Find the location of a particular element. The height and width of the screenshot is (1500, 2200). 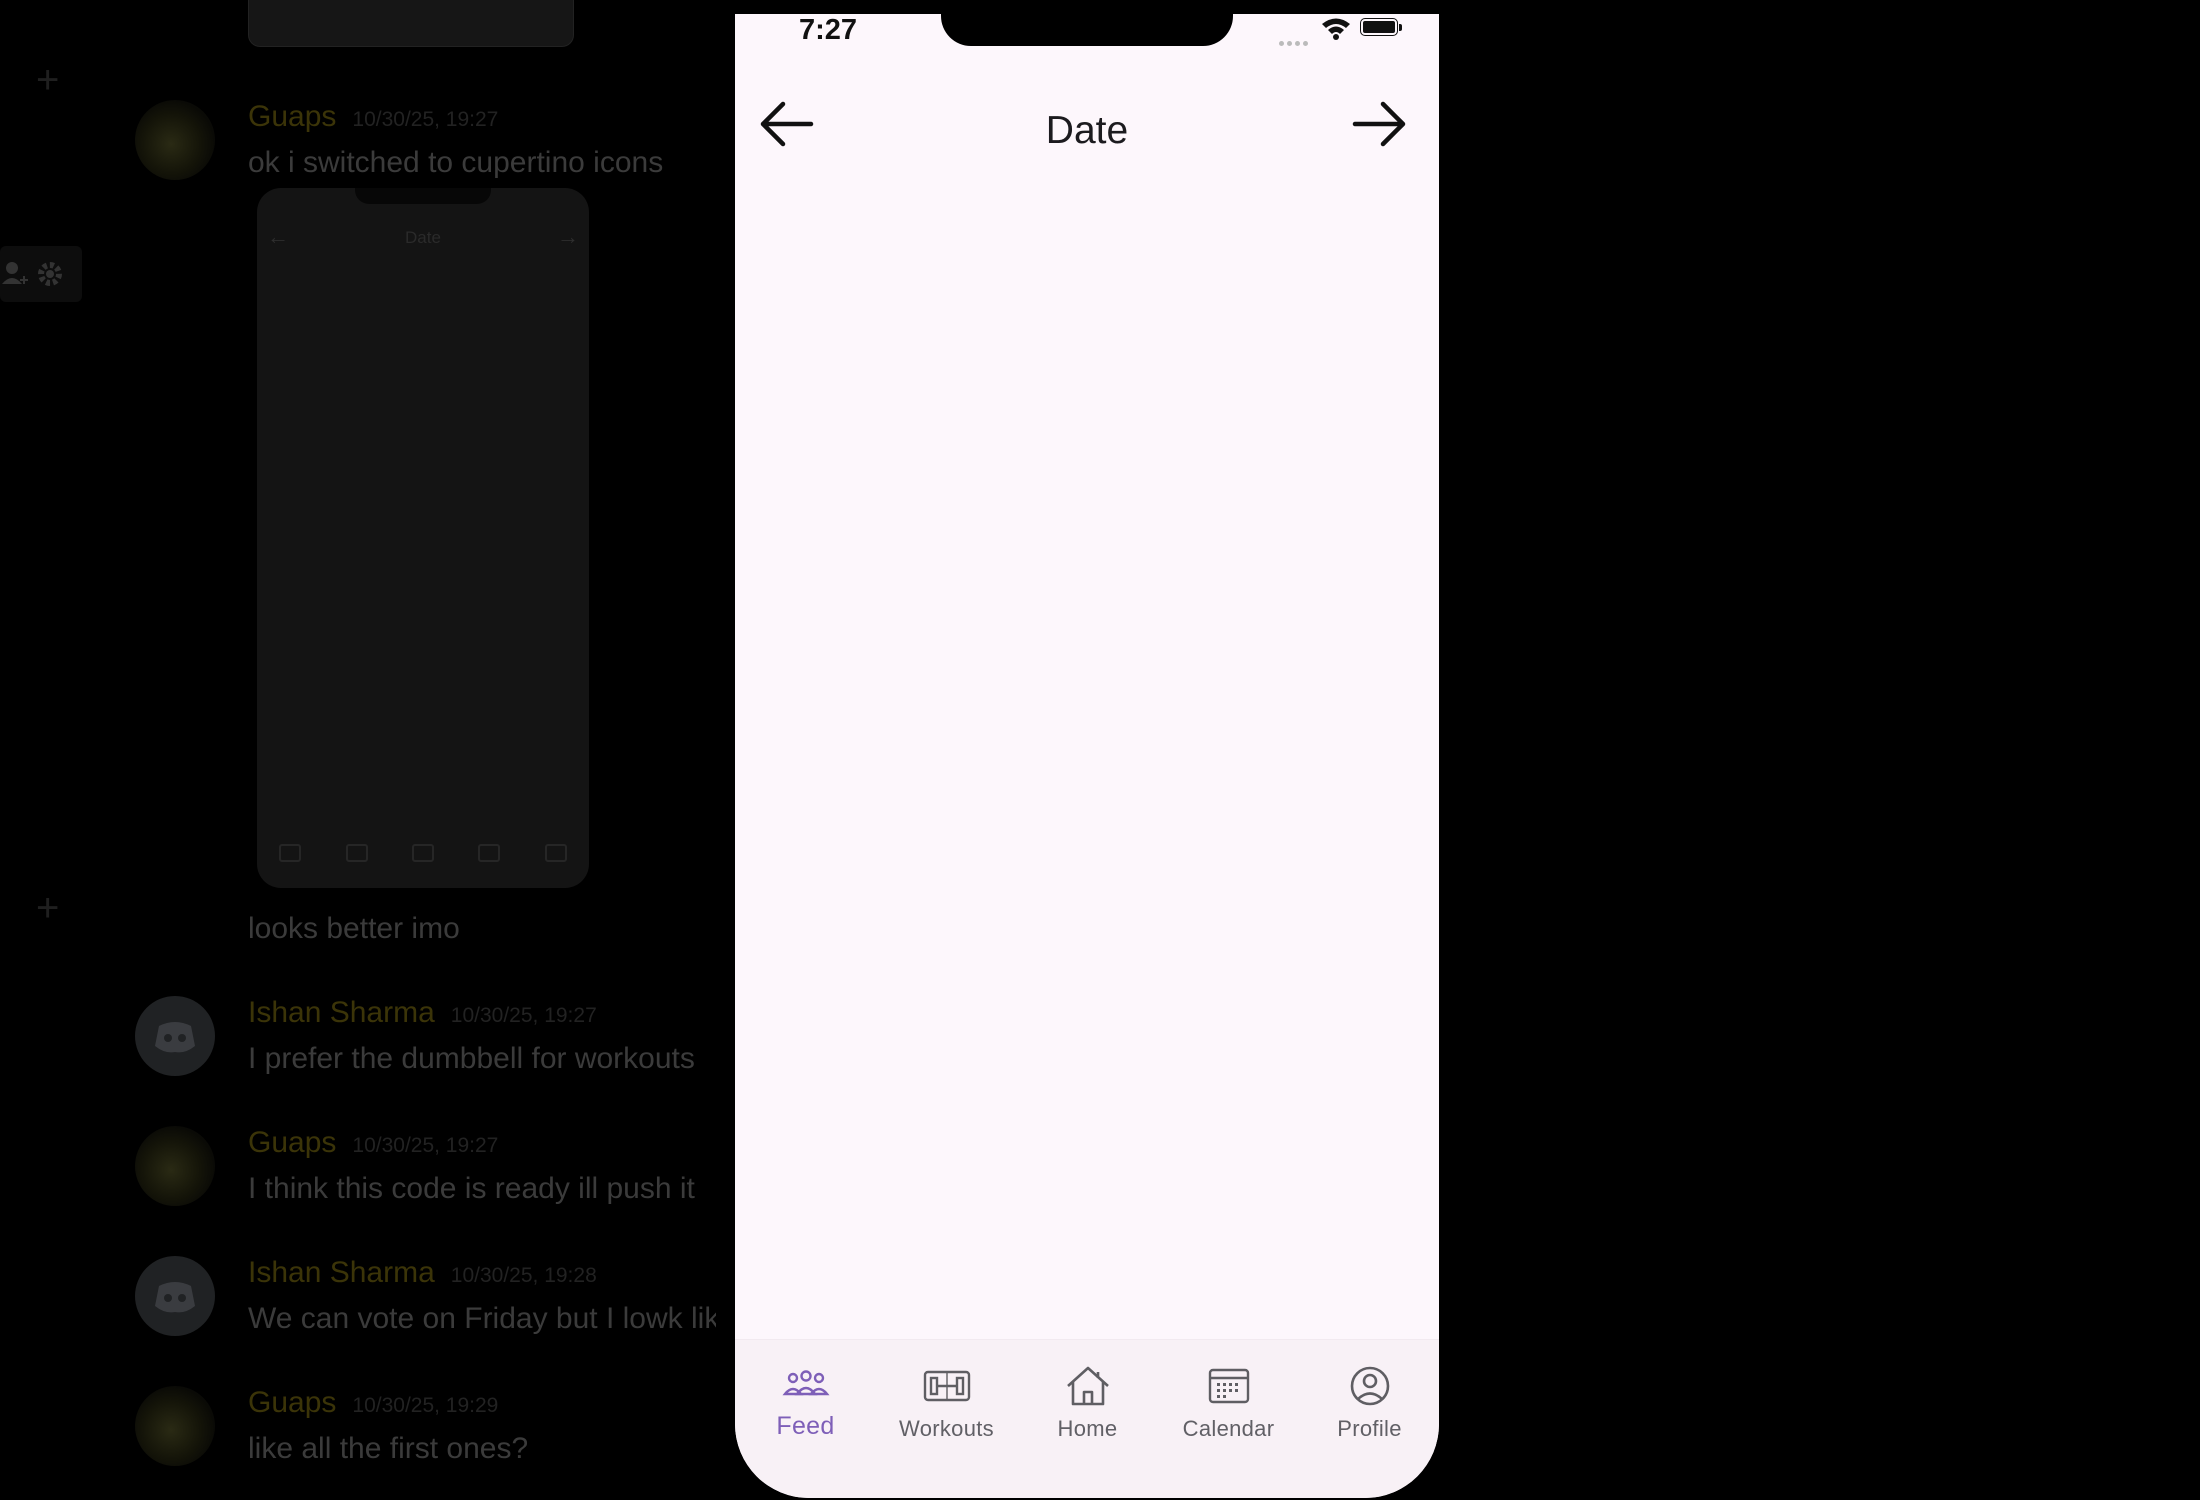

message-text: I prefer the dumbbell for workouts is located at coordinates (471, 1058).